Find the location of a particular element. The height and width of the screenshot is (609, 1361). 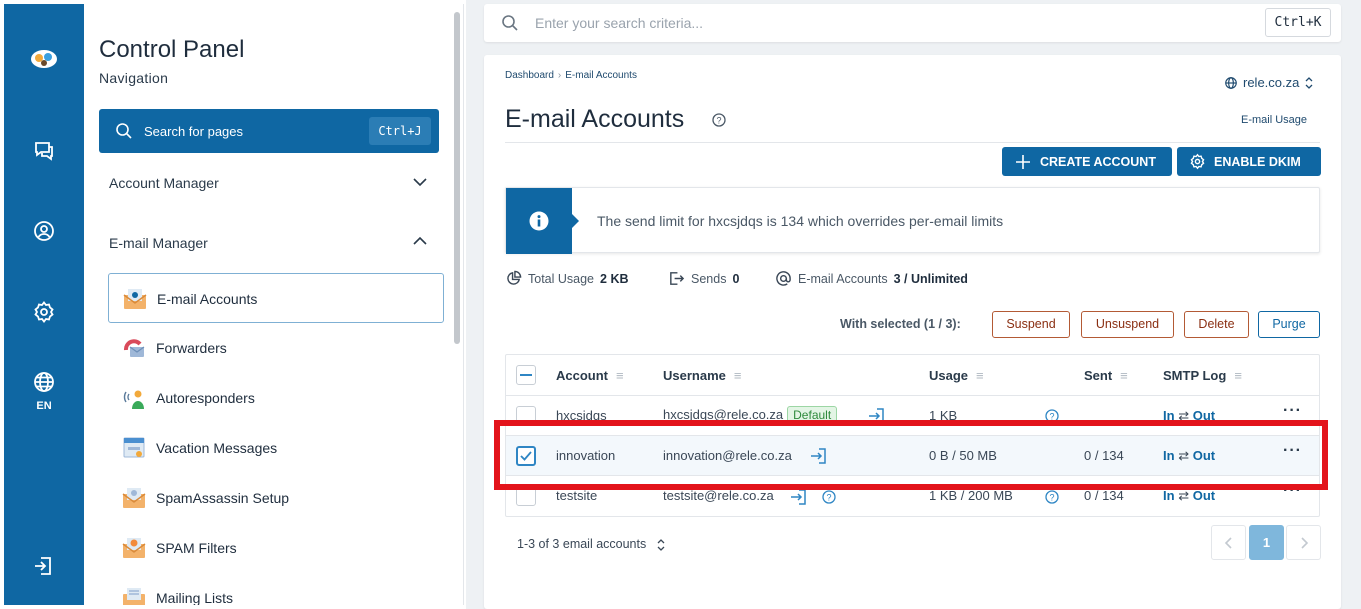

login-icon is located at coordinates (798, 497).